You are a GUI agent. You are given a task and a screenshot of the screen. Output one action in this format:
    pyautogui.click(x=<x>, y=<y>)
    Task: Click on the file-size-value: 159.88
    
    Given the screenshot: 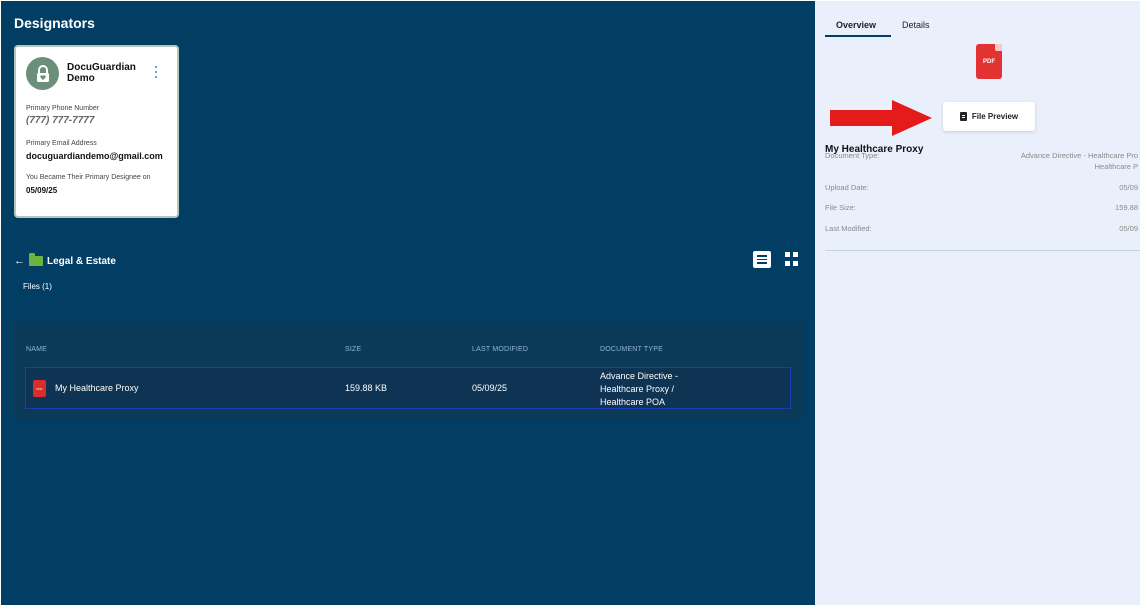 What is the action you would take?
    pyautogui.click(x=1126, y=207)
    